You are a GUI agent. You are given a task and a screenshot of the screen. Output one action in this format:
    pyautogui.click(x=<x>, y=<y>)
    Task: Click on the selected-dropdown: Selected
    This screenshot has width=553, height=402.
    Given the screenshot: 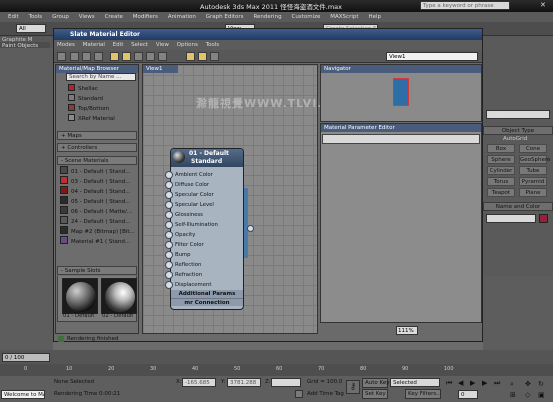 What is the action you would take?
    pyautogui.click(x=415, y=382)
    